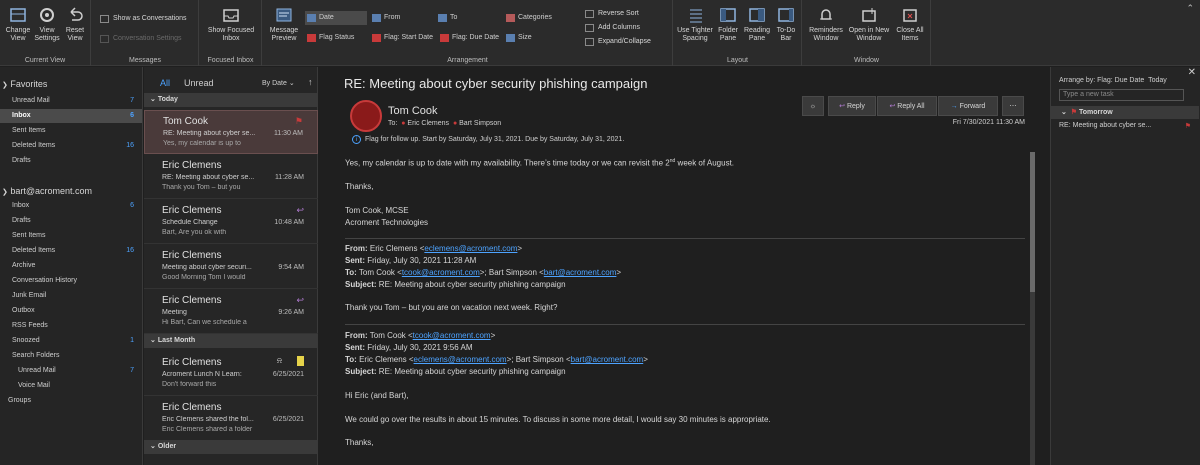  I want to click on account-header: ❯ bart@acroment.com, so click(47, 191).